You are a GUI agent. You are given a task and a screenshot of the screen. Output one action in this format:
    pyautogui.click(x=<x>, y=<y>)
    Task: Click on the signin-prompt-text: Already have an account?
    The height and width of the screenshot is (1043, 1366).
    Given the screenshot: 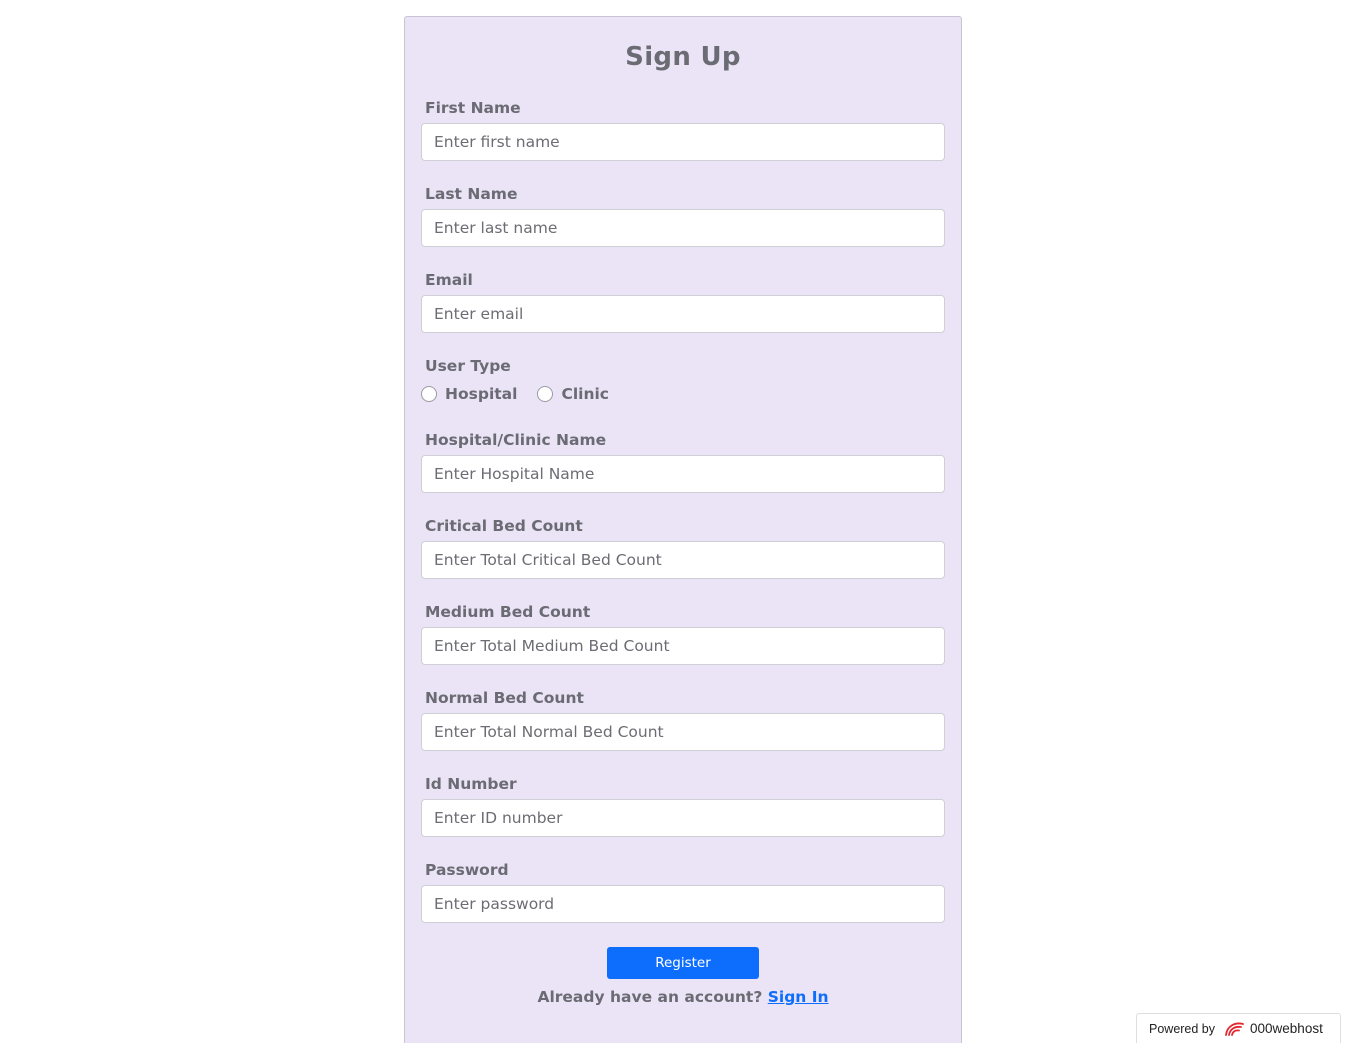 What is the action you would take?
    pyautogui.click(x=650, y=997)
    